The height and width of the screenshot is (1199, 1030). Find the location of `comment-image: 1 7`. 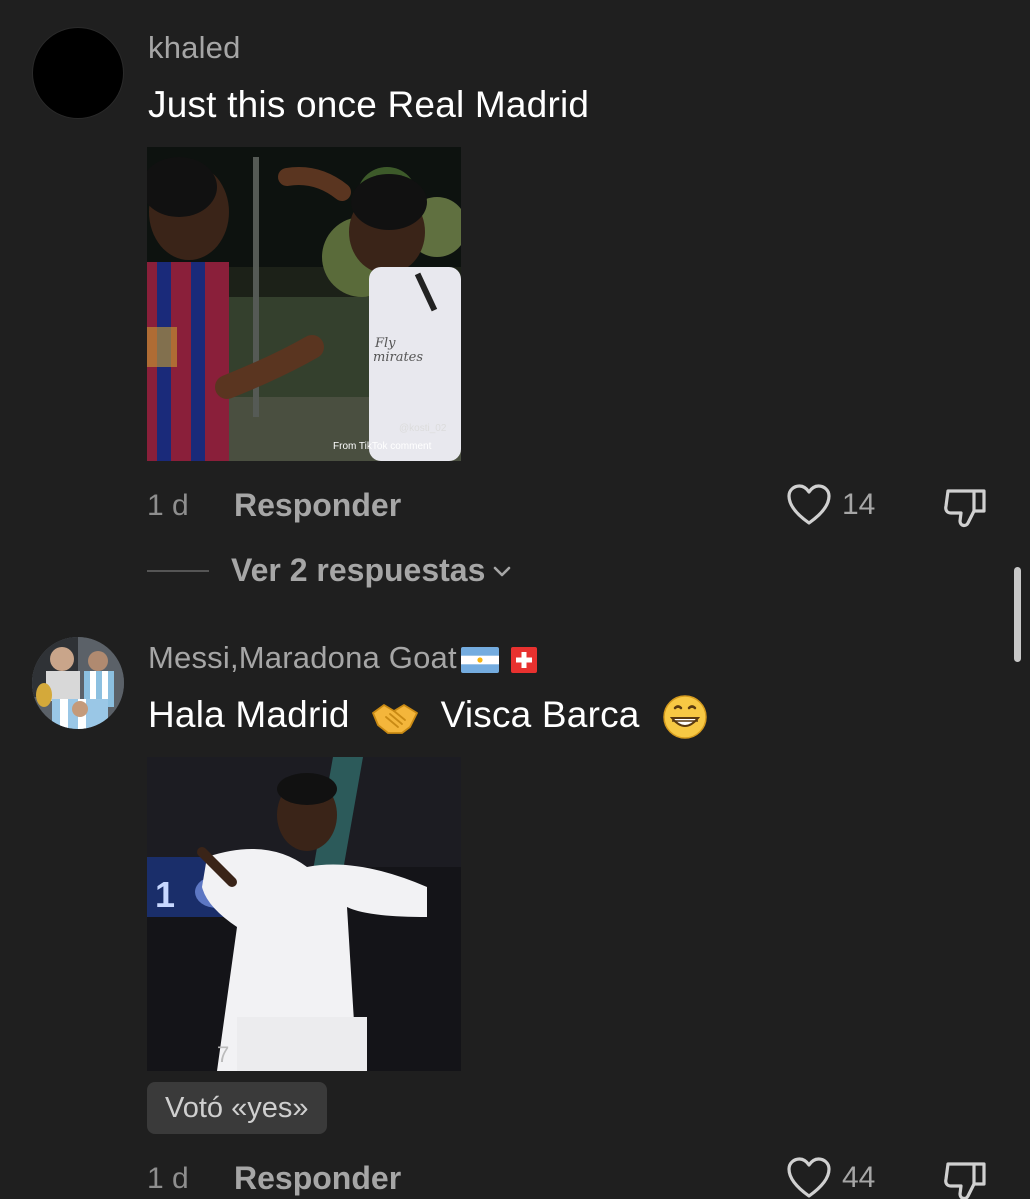

comment-image: 1 7 is located at coordinates (304, 914).